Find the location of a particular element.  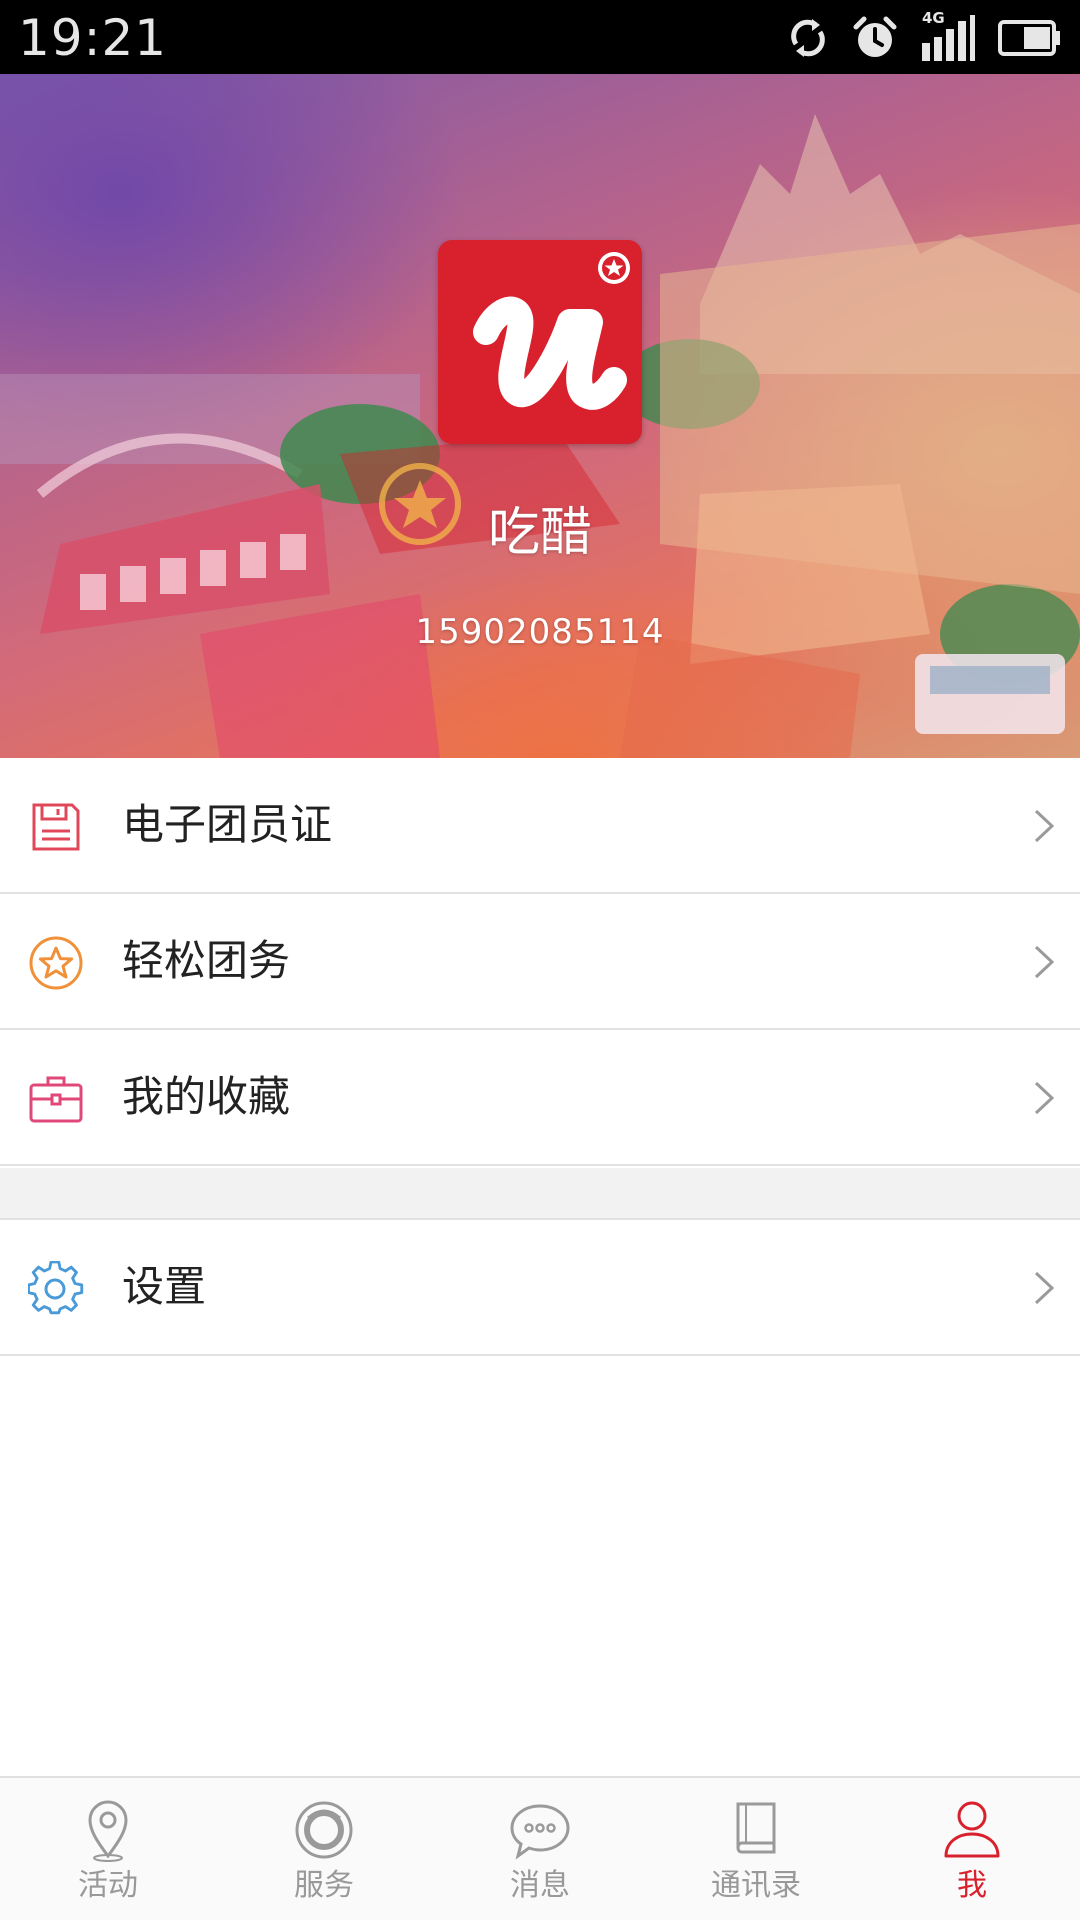

u-logo-icon is located at coordinates (540, 342).